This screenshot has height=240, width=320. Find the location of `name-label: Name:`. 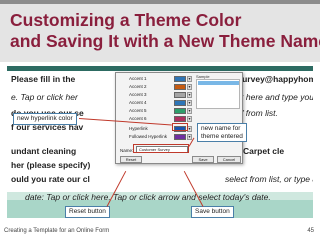

name-label: Name: is located at coordinates (127, 150).